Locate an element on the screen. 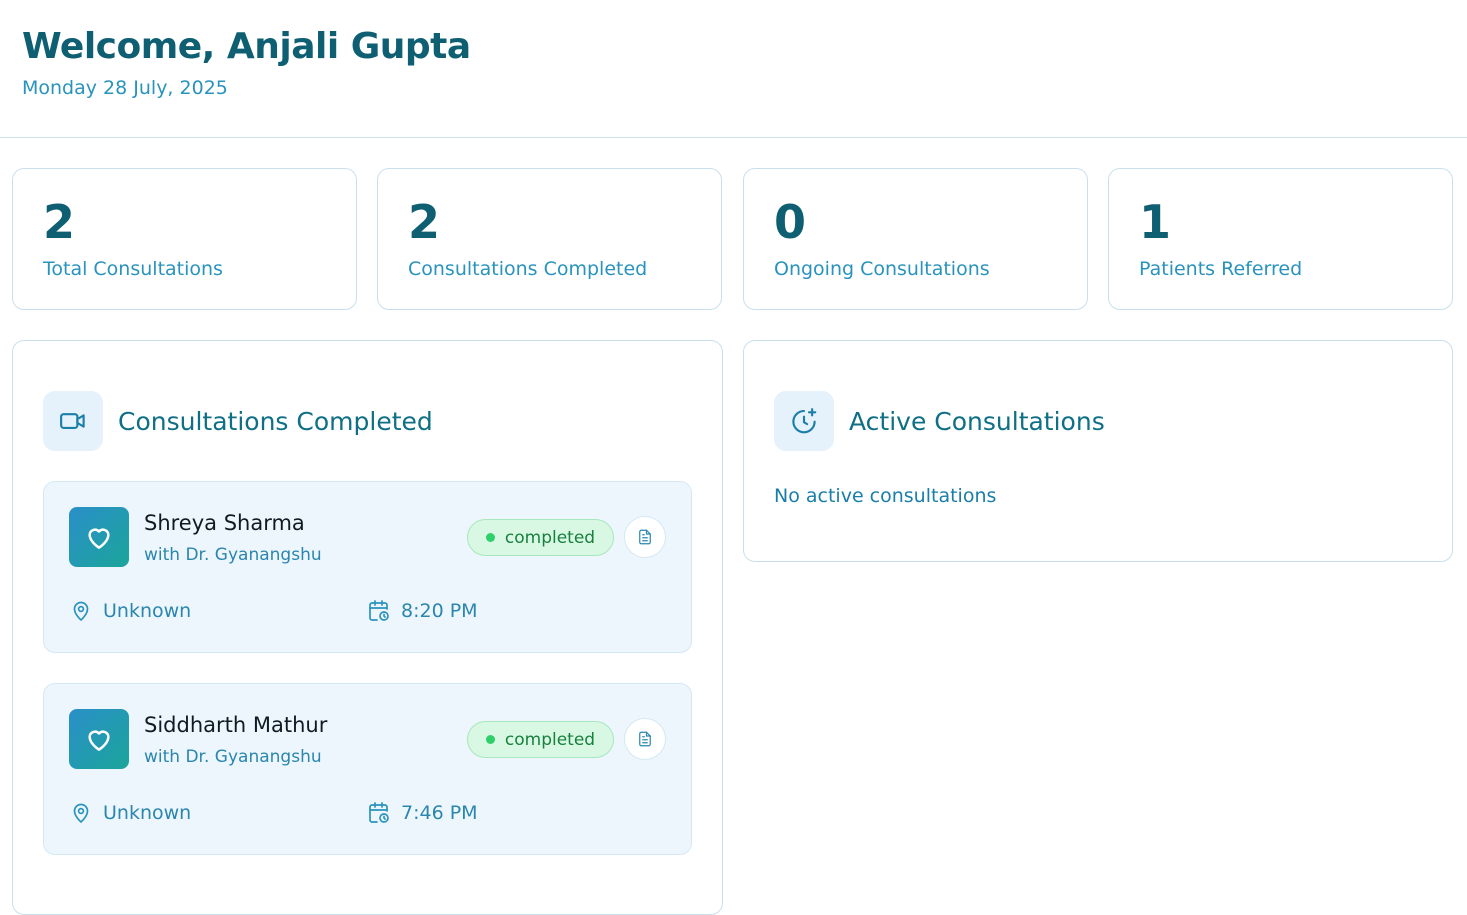 The width and height of the screenshot is (1467, 915). time-info: 8:20 PM is located at coordinates (422, 611).